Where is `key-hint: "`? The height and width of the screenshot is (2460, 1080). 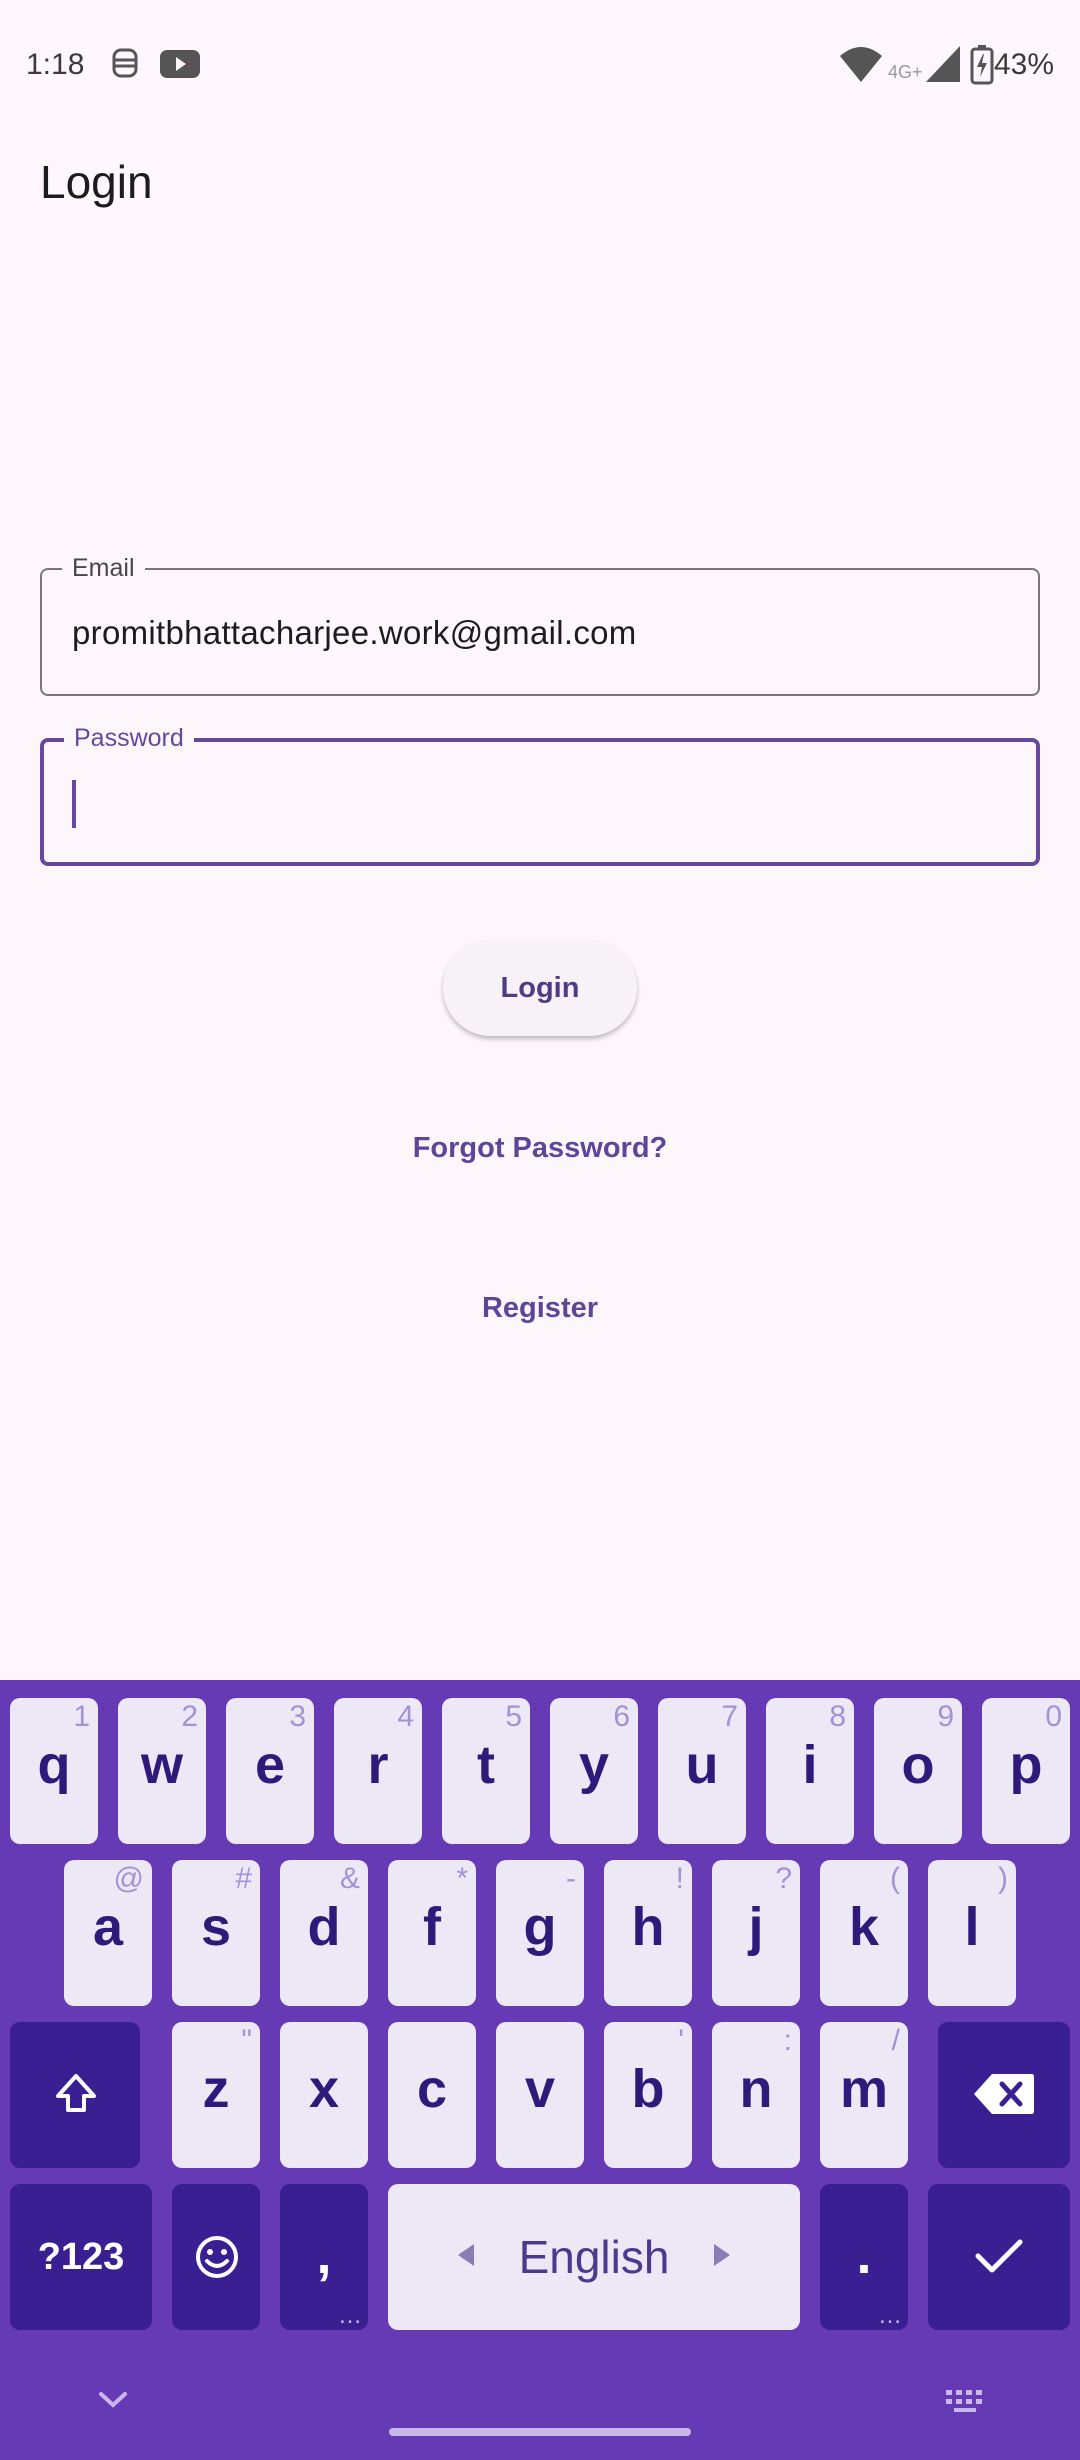
key-hint: " is located at coordinates (246, 2040).